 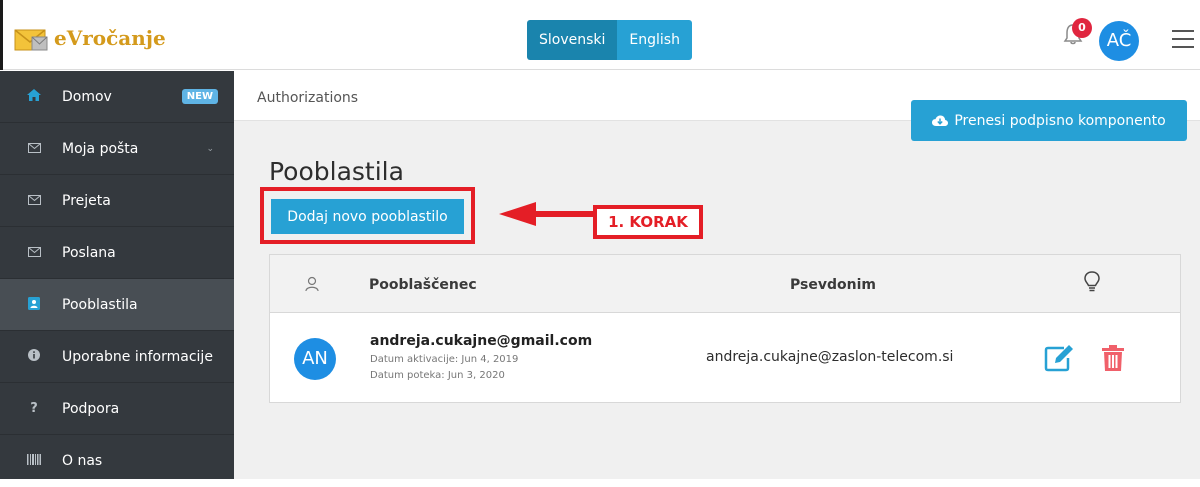 I want to click on lang-slovenski-button: Slovenski, so click(x=572, y=40).